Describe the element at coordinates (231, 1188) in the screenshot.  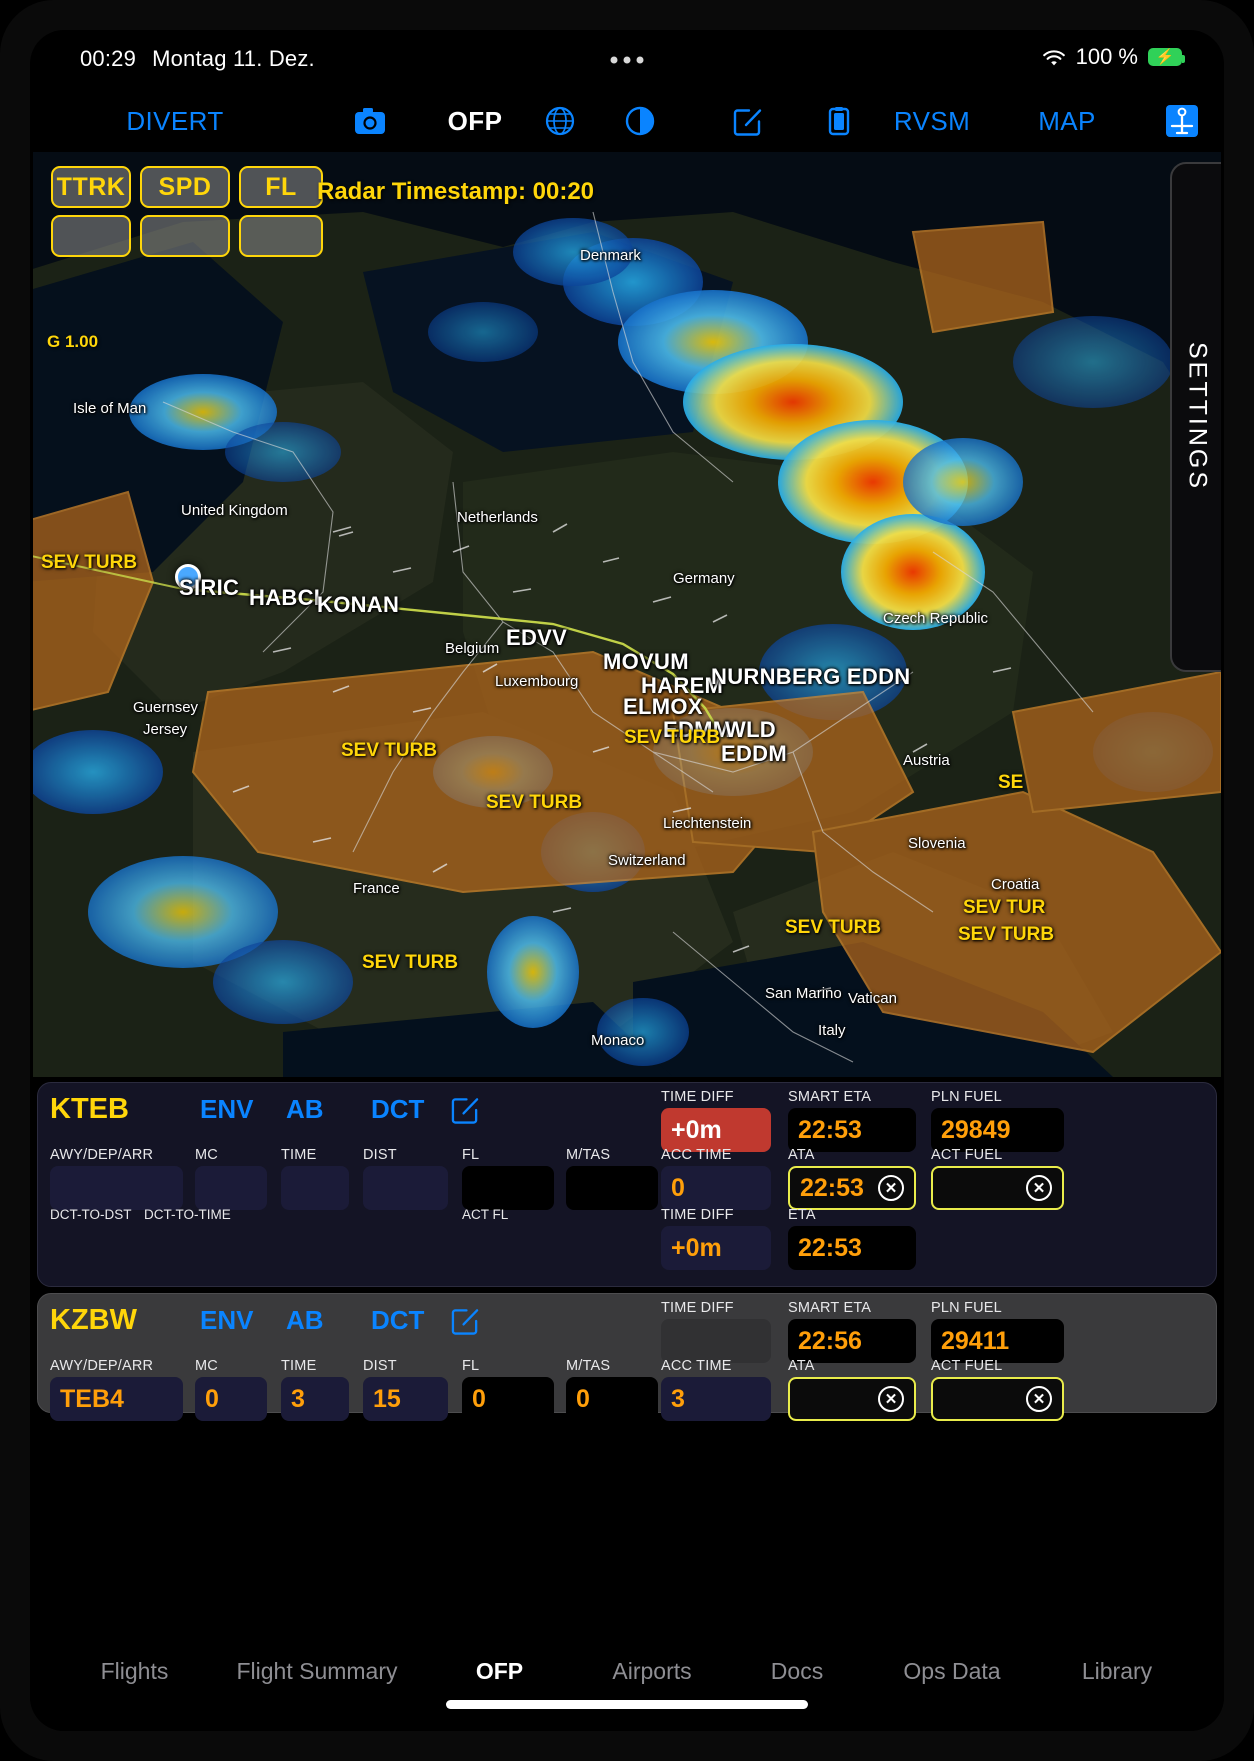
I see `input-mc-kteb` at that location.